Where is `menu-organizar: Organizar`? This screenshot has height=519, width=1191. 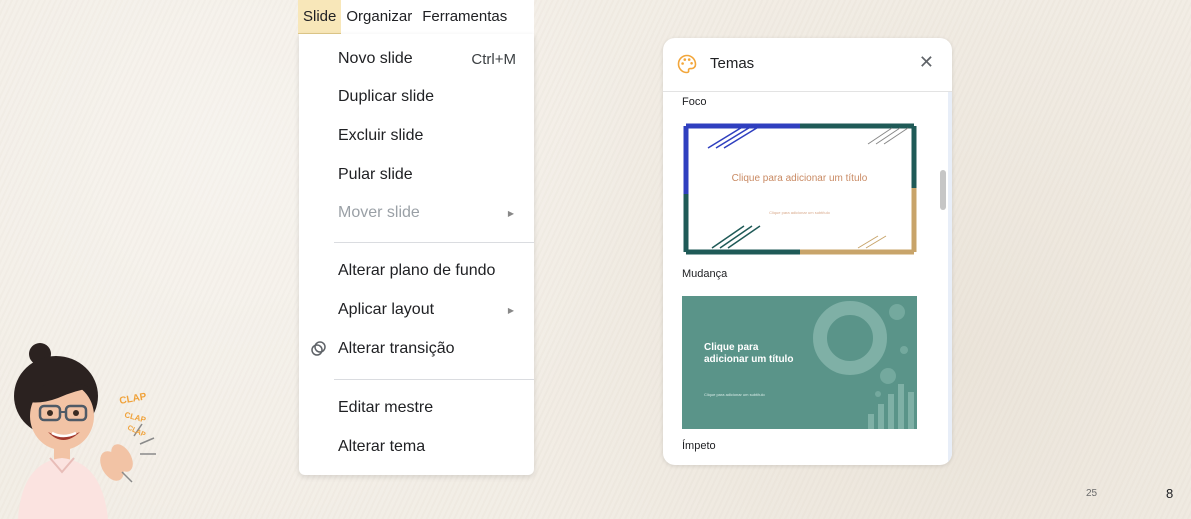 menu-organizar: Organizar is located at coordinates (379, 17).